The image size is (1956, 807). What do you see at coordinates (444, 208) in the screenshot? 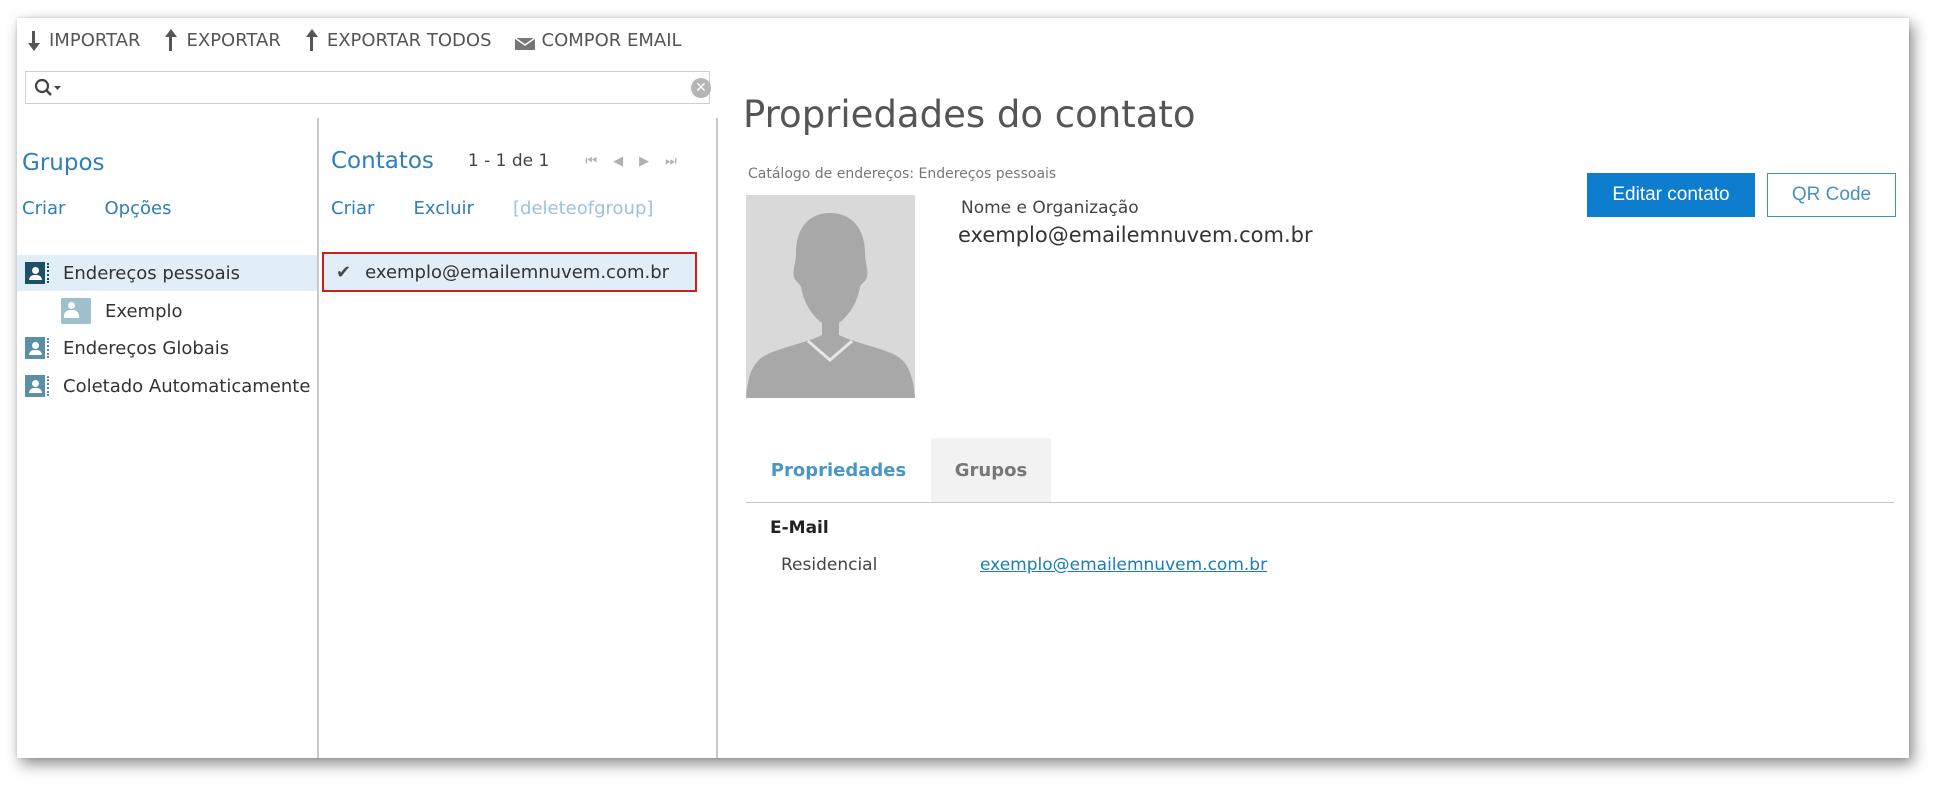
I see `delete-contact-link: Excluir` at bounding box center [444, 208].